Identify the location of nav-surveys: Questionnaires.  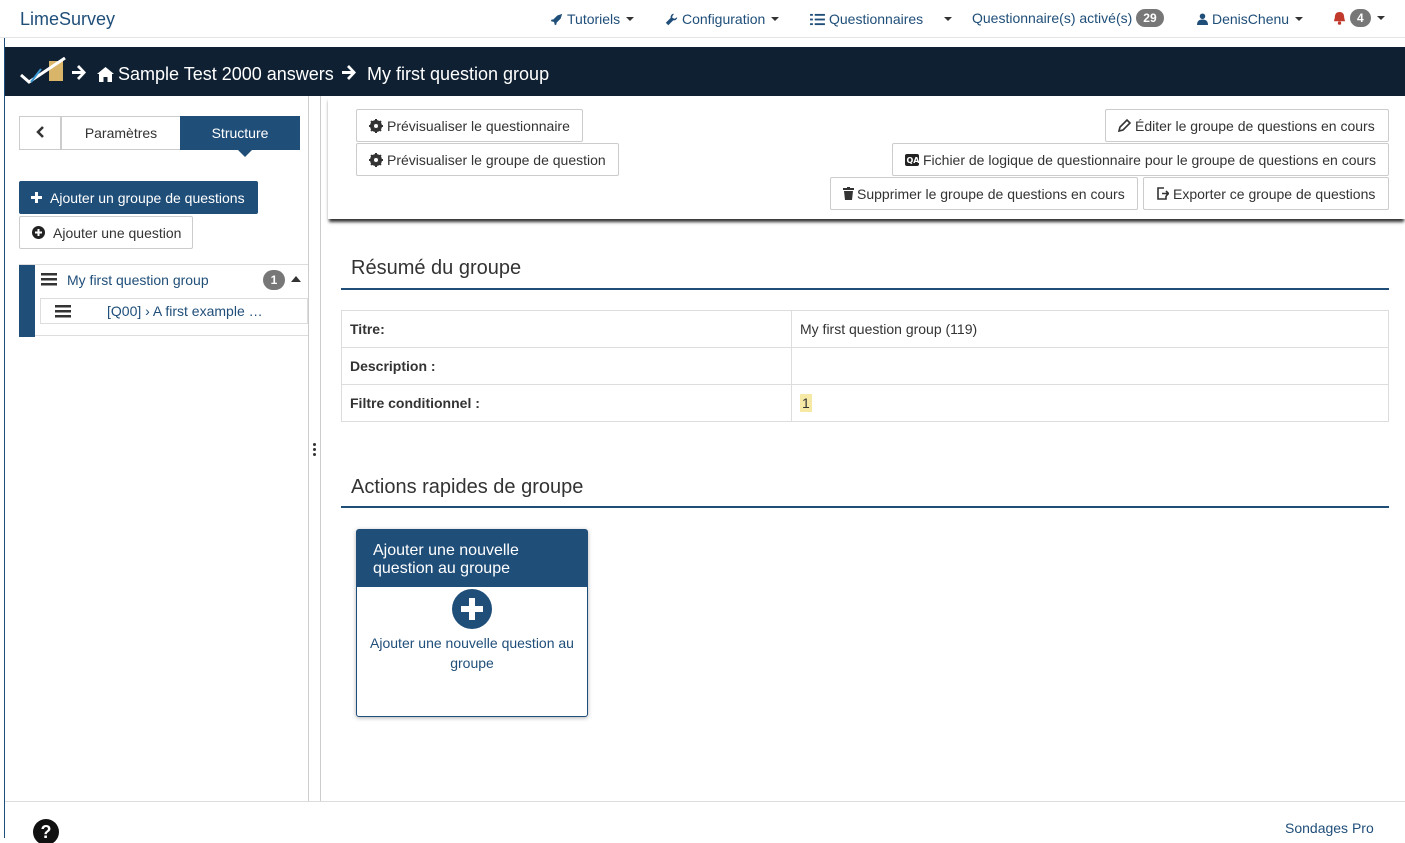
(866, 19).